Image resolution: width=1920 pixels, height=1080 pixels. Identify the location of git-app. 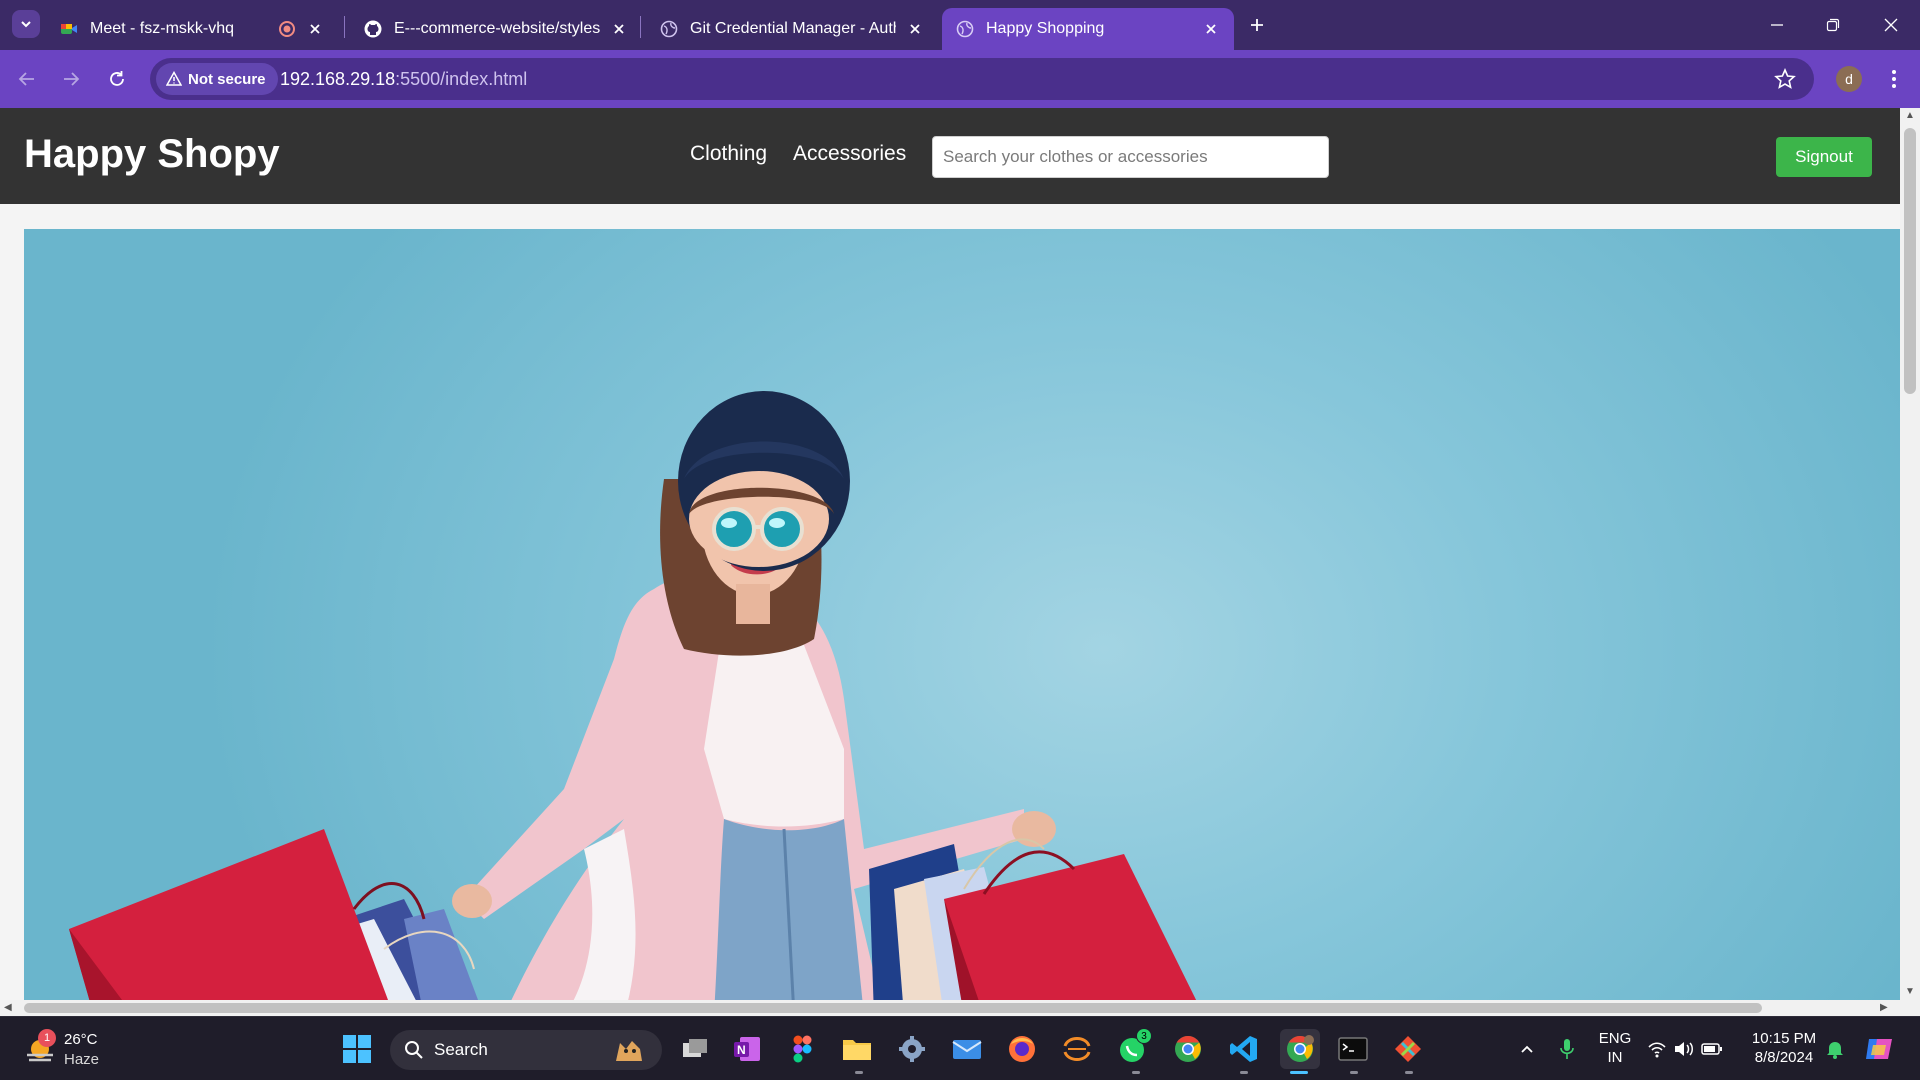
(1408, 1049).